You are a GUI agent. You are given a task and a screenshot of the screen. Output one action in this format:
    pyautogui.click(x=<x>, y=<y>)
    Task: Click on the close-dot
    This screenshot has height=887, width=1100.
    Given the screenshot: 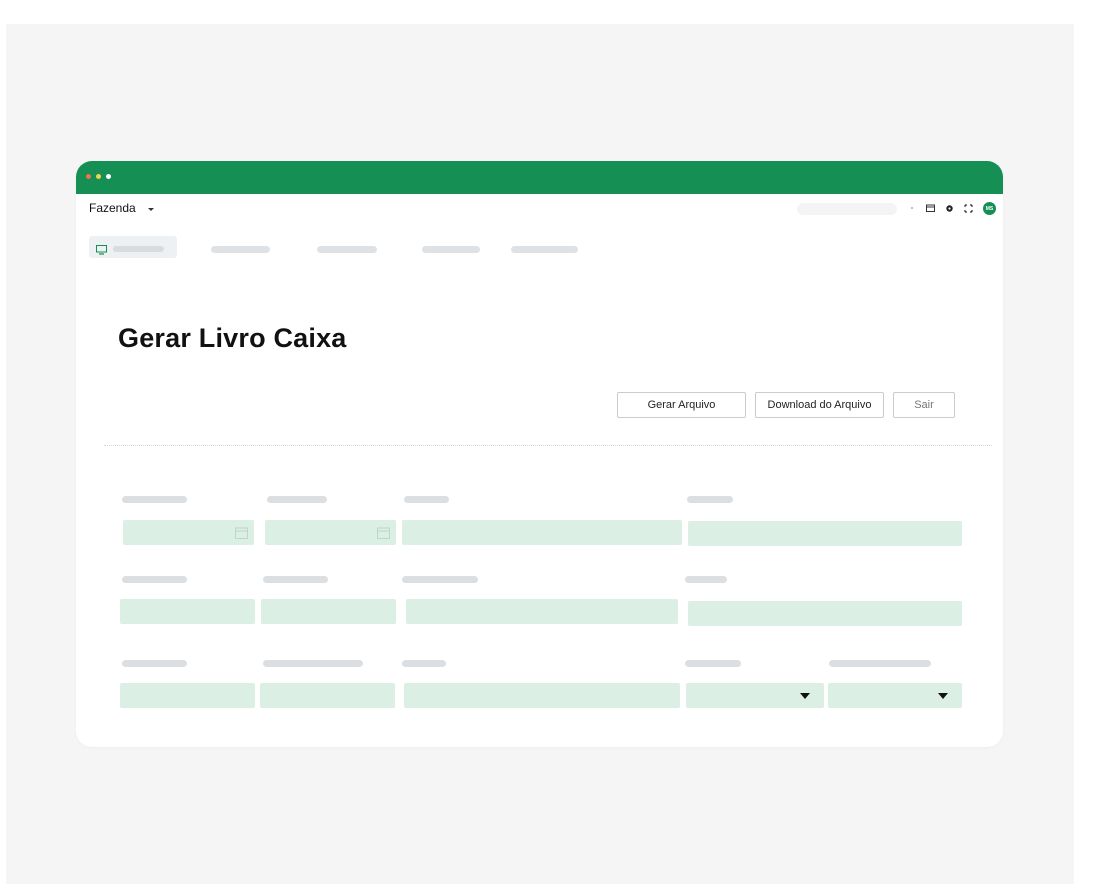 What is the action you would take?
    pyautogui.click(x=88, y=176)
    